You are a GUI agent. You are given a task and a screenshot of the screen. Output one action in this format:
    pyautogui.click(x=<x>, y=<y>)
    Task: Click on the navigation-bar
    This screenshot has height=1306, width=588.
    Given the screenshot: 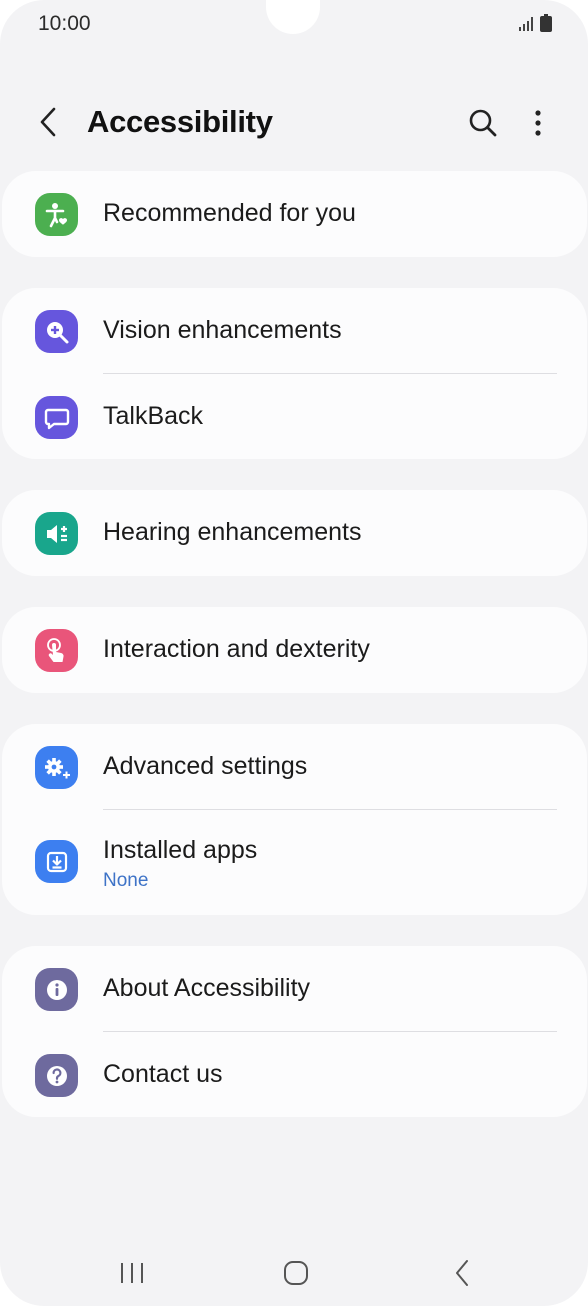 What is the action you would take?
    pyautogui.click(x=294, y=1272)
    